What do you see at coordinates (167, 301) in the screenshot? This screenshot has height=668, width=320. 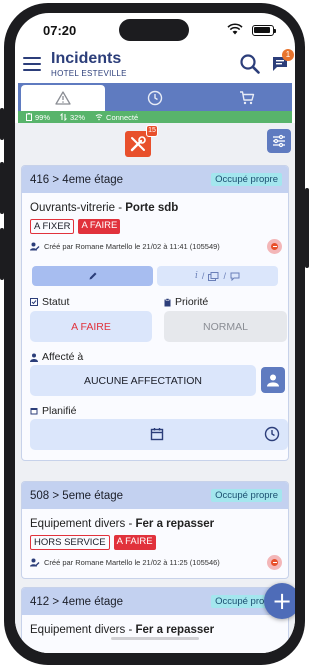 I see `clipboard-icon` at bounding box center [167, 301].